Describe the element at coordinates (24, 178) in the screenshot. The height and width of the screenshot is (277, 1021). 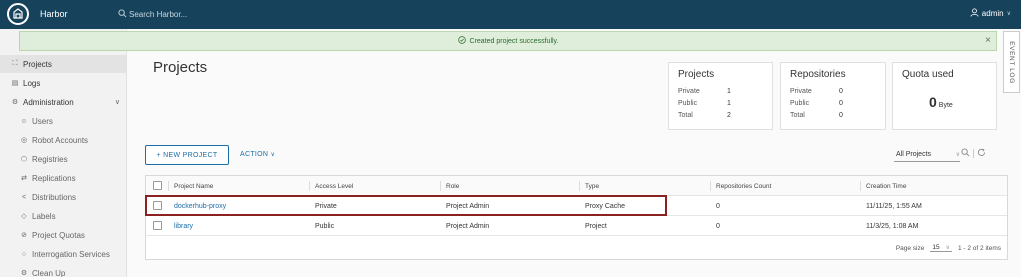
I see `replications-icon: ⇄` at that location.